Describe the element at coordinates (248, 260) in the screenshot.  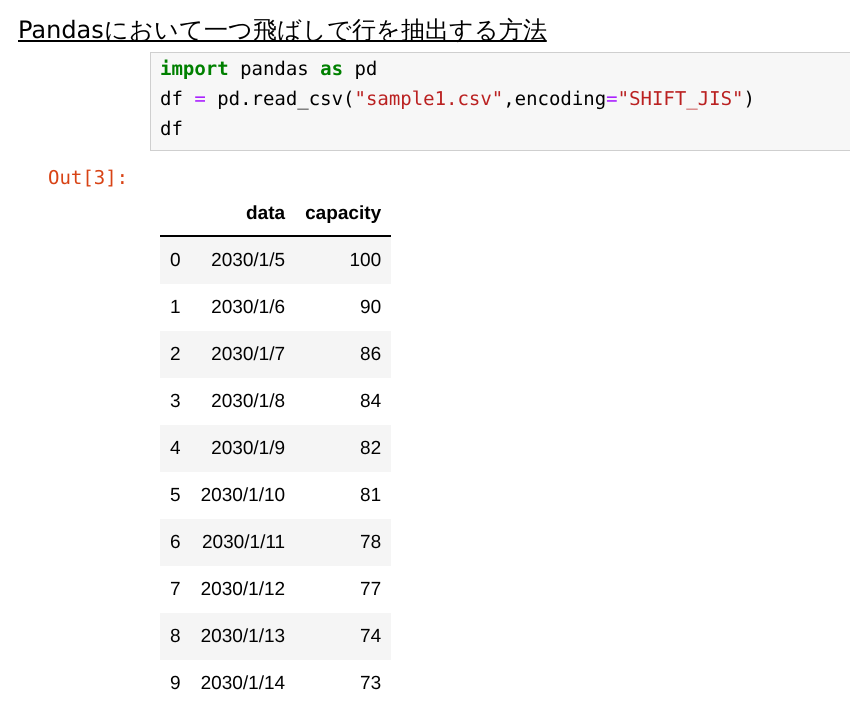
I see `table-cell: 2030/1/5` at that location.